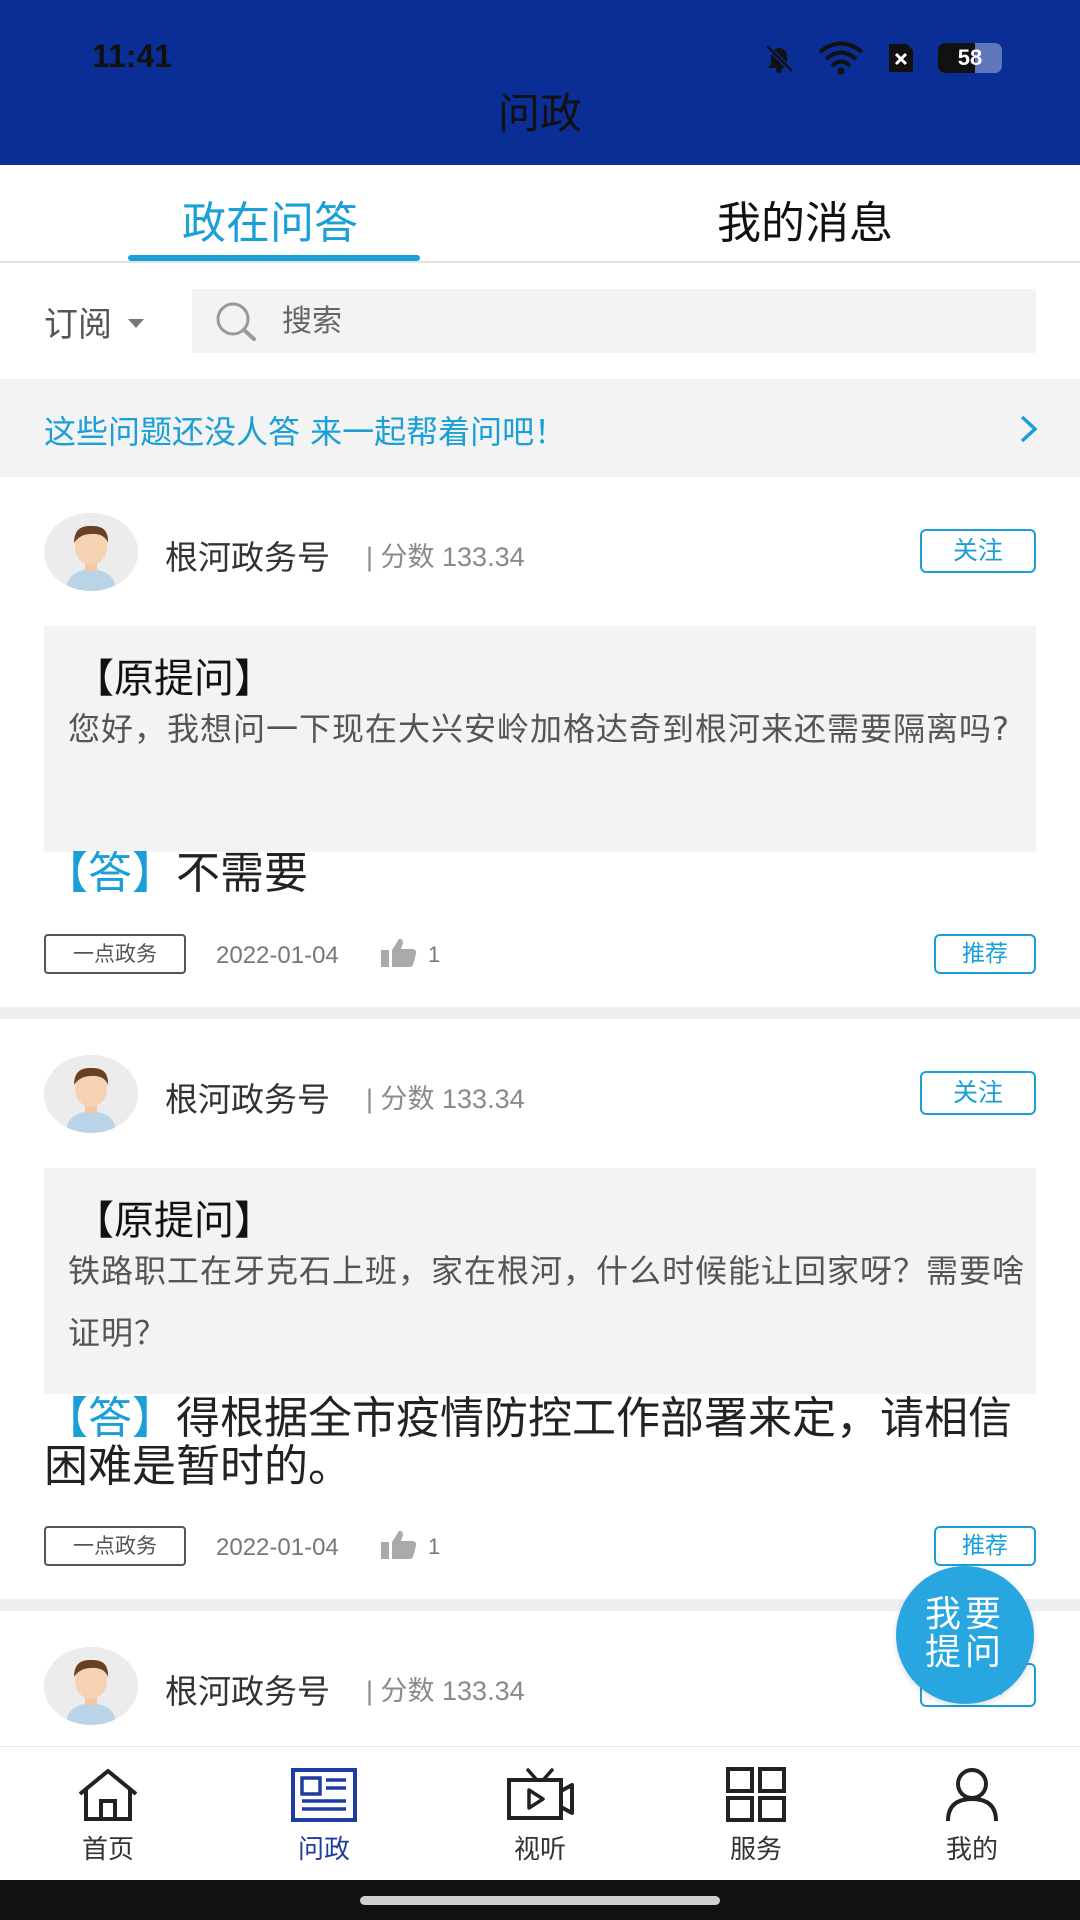 The height and width of the screenshot is (1920, 1080). I want to click on nav-label: 问政, so click(323, 1850).